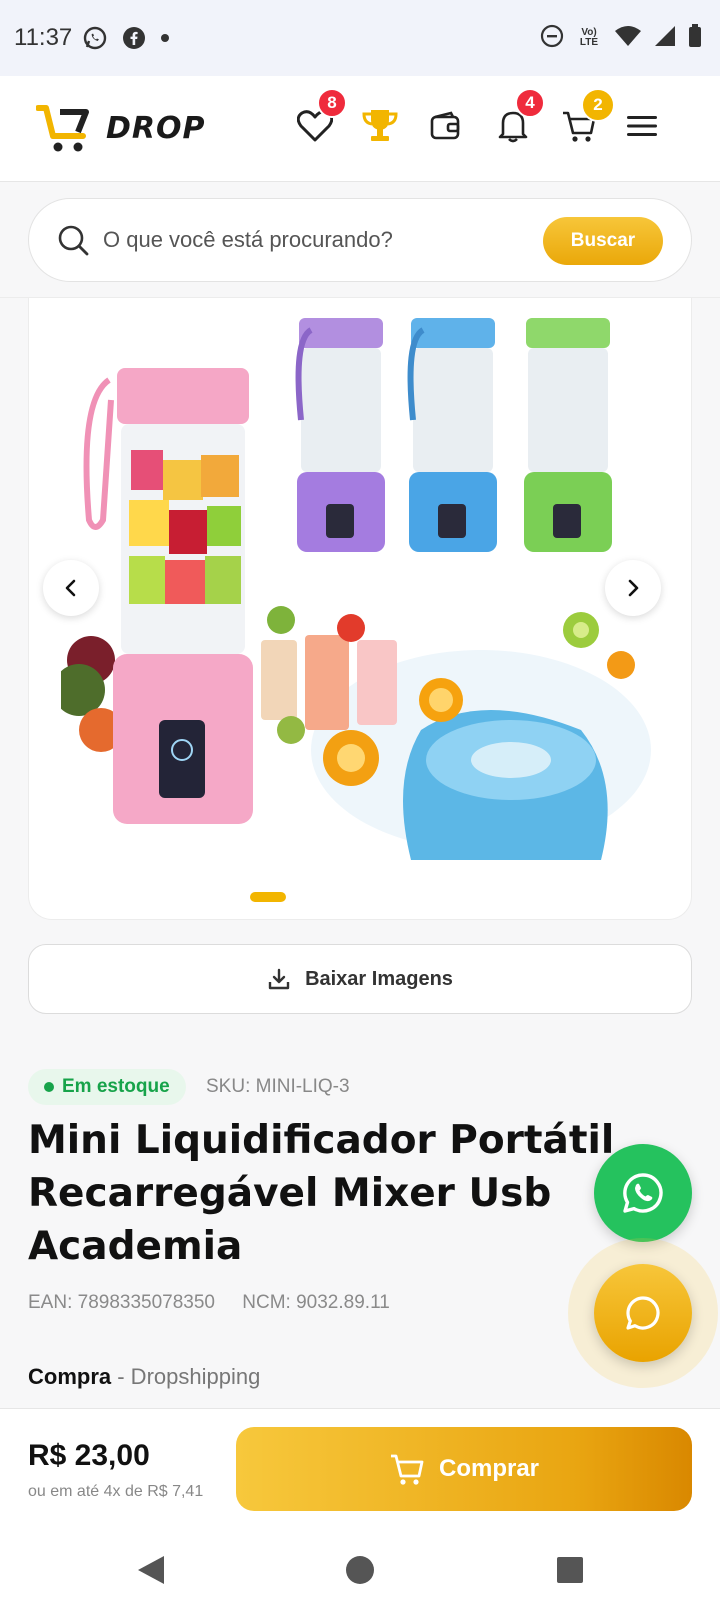 This screenshot has width=720, height=1612. What do you see at coordinates (316, 1302) in the screenshot?
I see `product-ncm: NCM: 9032.89.11` at bounding box center [316, 1302].